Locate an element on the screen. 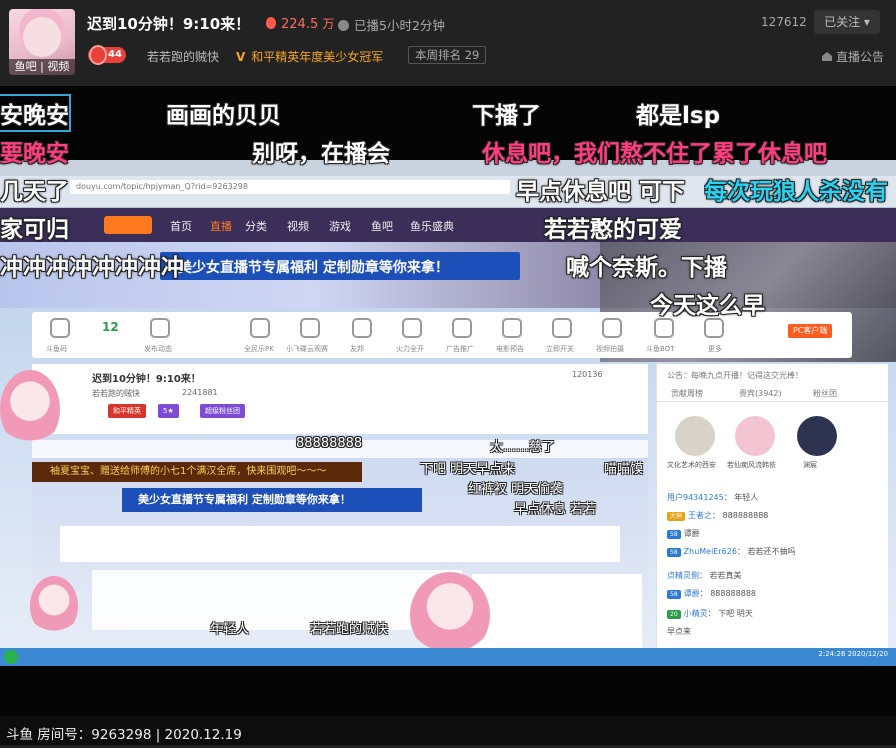 The image size is (896, 748). uptime: 已播5小时2分钟 is located at coordinates (391, 24).